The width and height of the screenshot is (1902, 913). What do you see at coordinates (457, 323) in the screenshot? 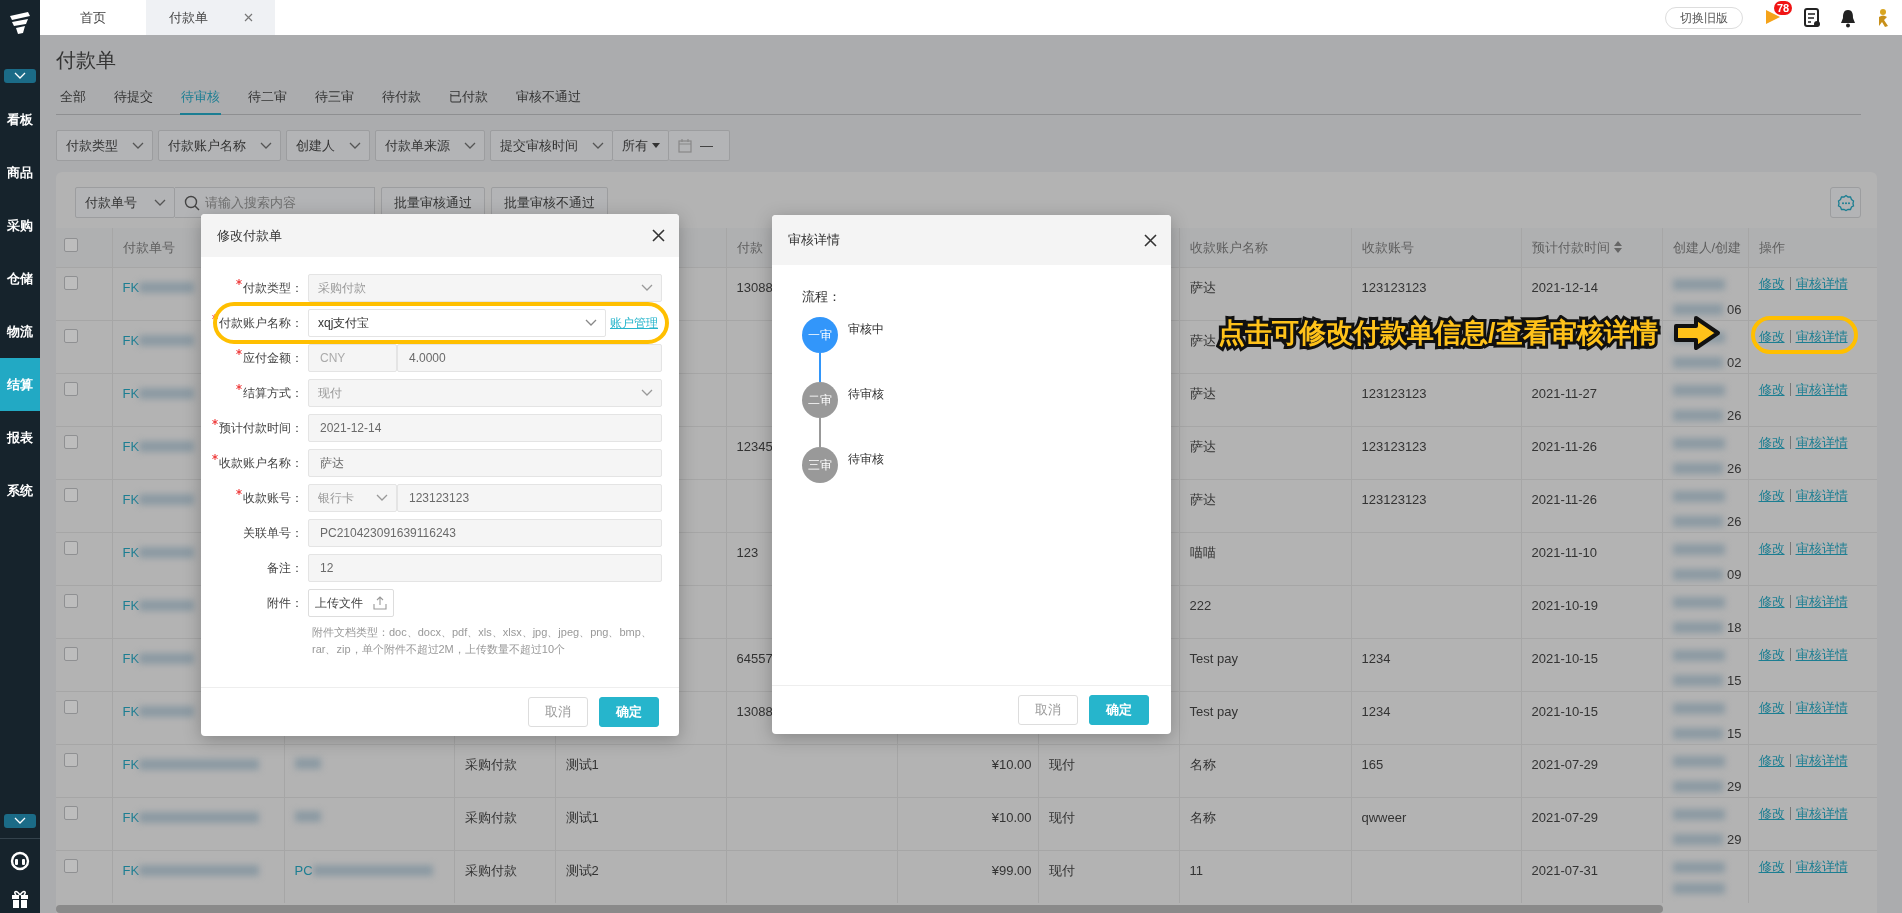
I see `select-field: xqj支付宝` at bounding box center [457, 323].